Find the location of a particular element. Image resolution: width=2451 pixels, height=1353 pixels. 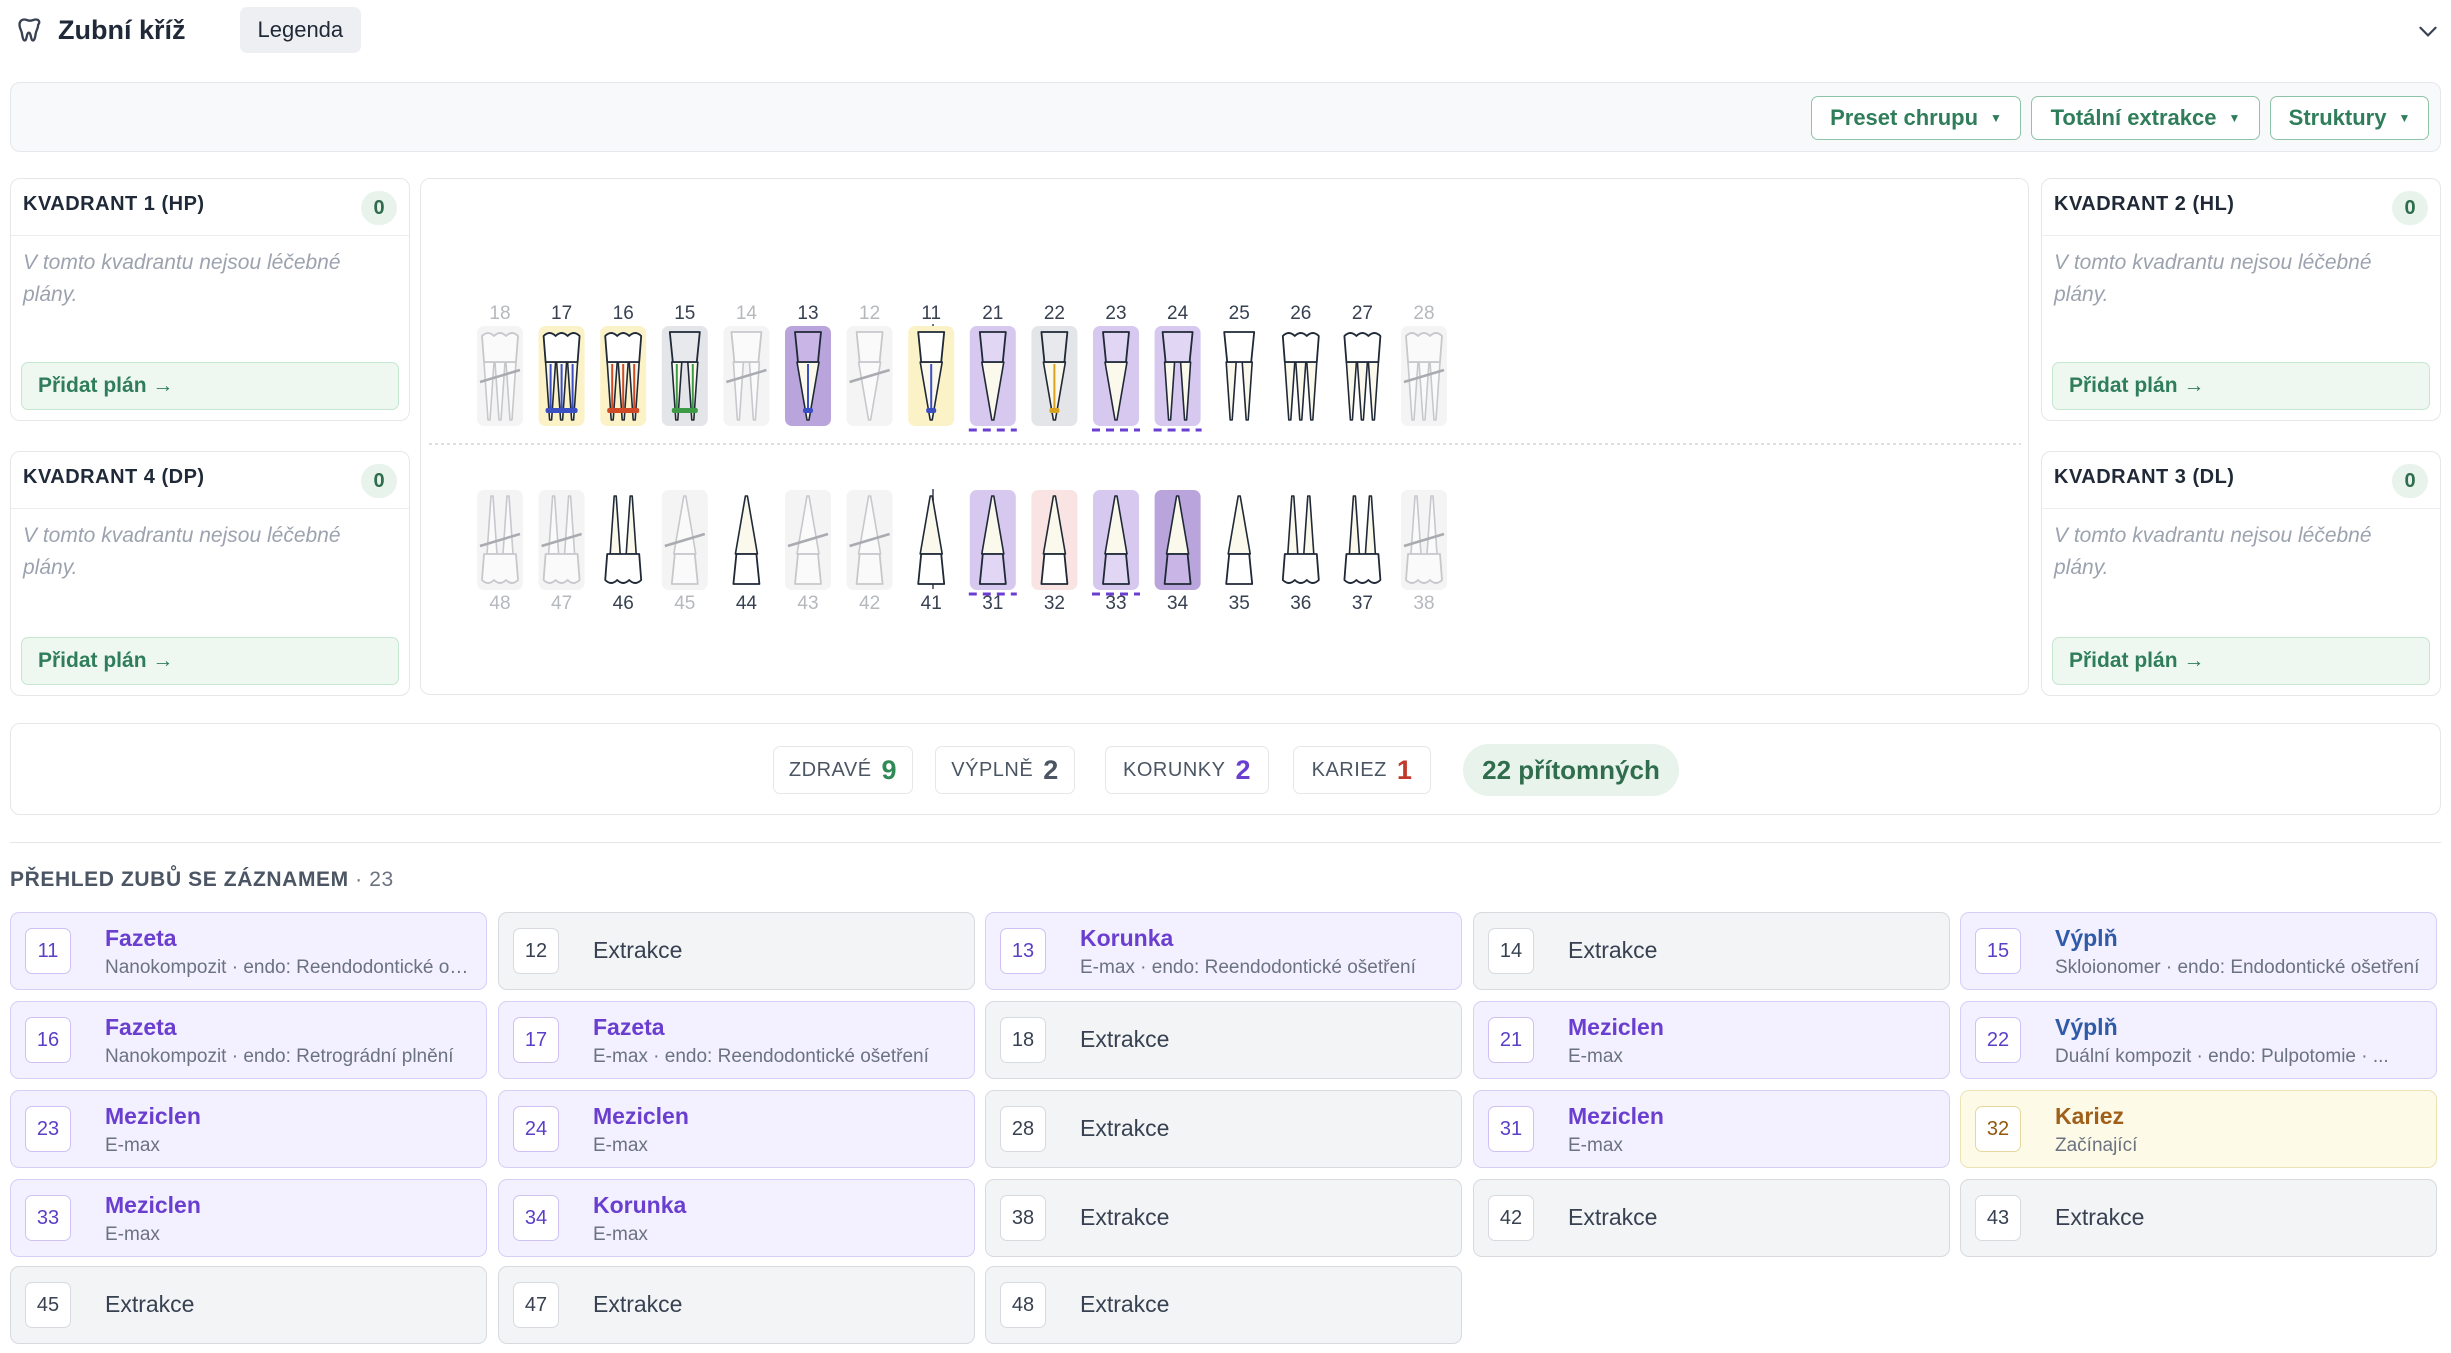

record-title: Kariez is located at coordinates (2090, 1116).